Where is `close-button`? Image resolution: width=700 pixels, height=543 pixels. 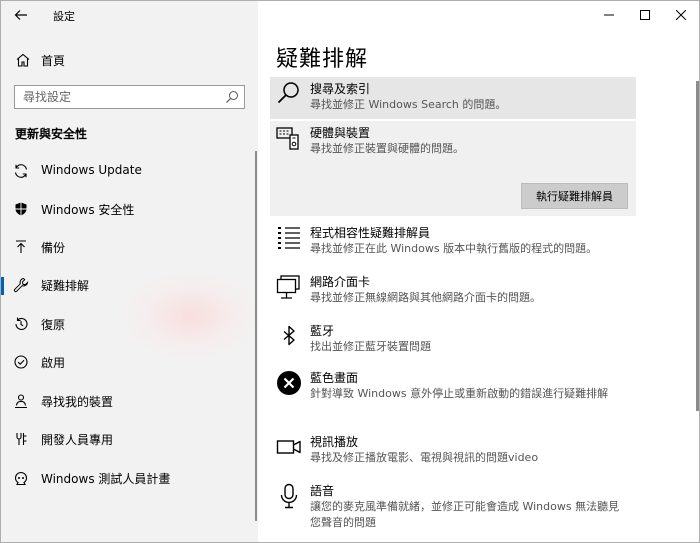
close-button is located at coordinates (681, 15).